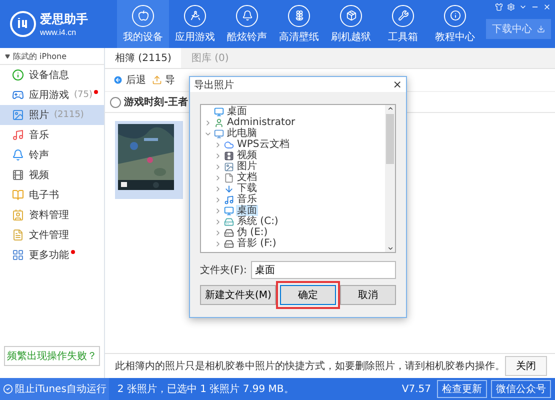 The width and height of the screenshot is (555, 400). What do you see at coordinates (521, 389) in the screenshot?
I see `status-button: 微信公众号` at bounding box center [521, 389].